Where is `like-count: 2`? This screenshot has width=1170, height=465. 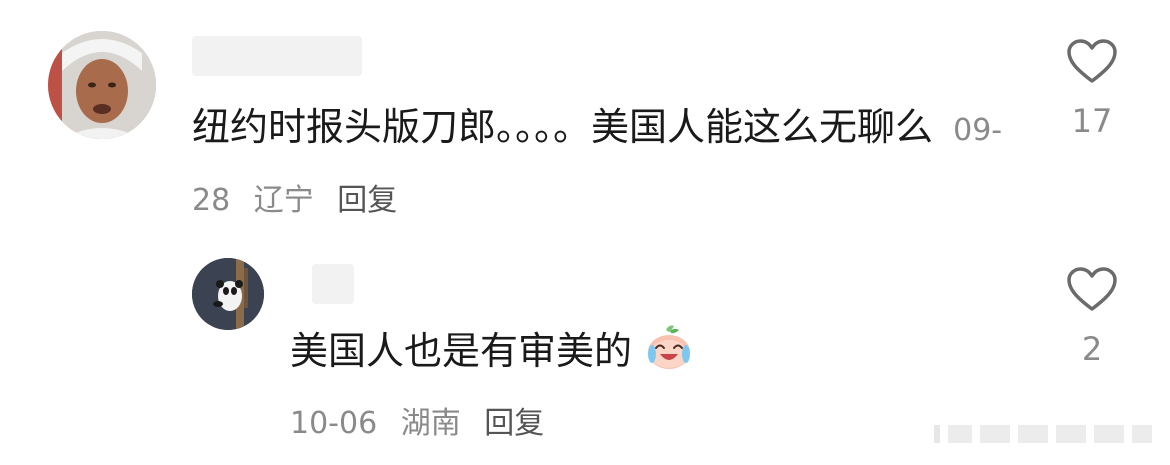 like-count: 2 is located at coordinates (1092, 349).